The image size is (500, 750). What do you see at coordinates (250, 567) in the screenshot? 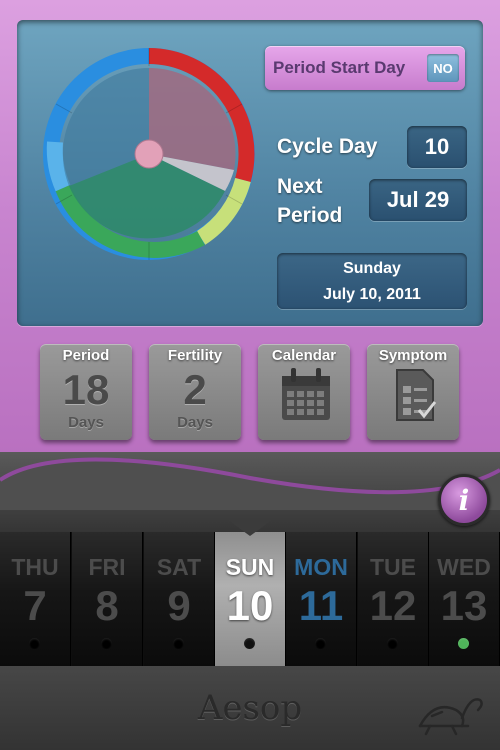
I see `day-name: SUN` at bounding box center [250, 567].